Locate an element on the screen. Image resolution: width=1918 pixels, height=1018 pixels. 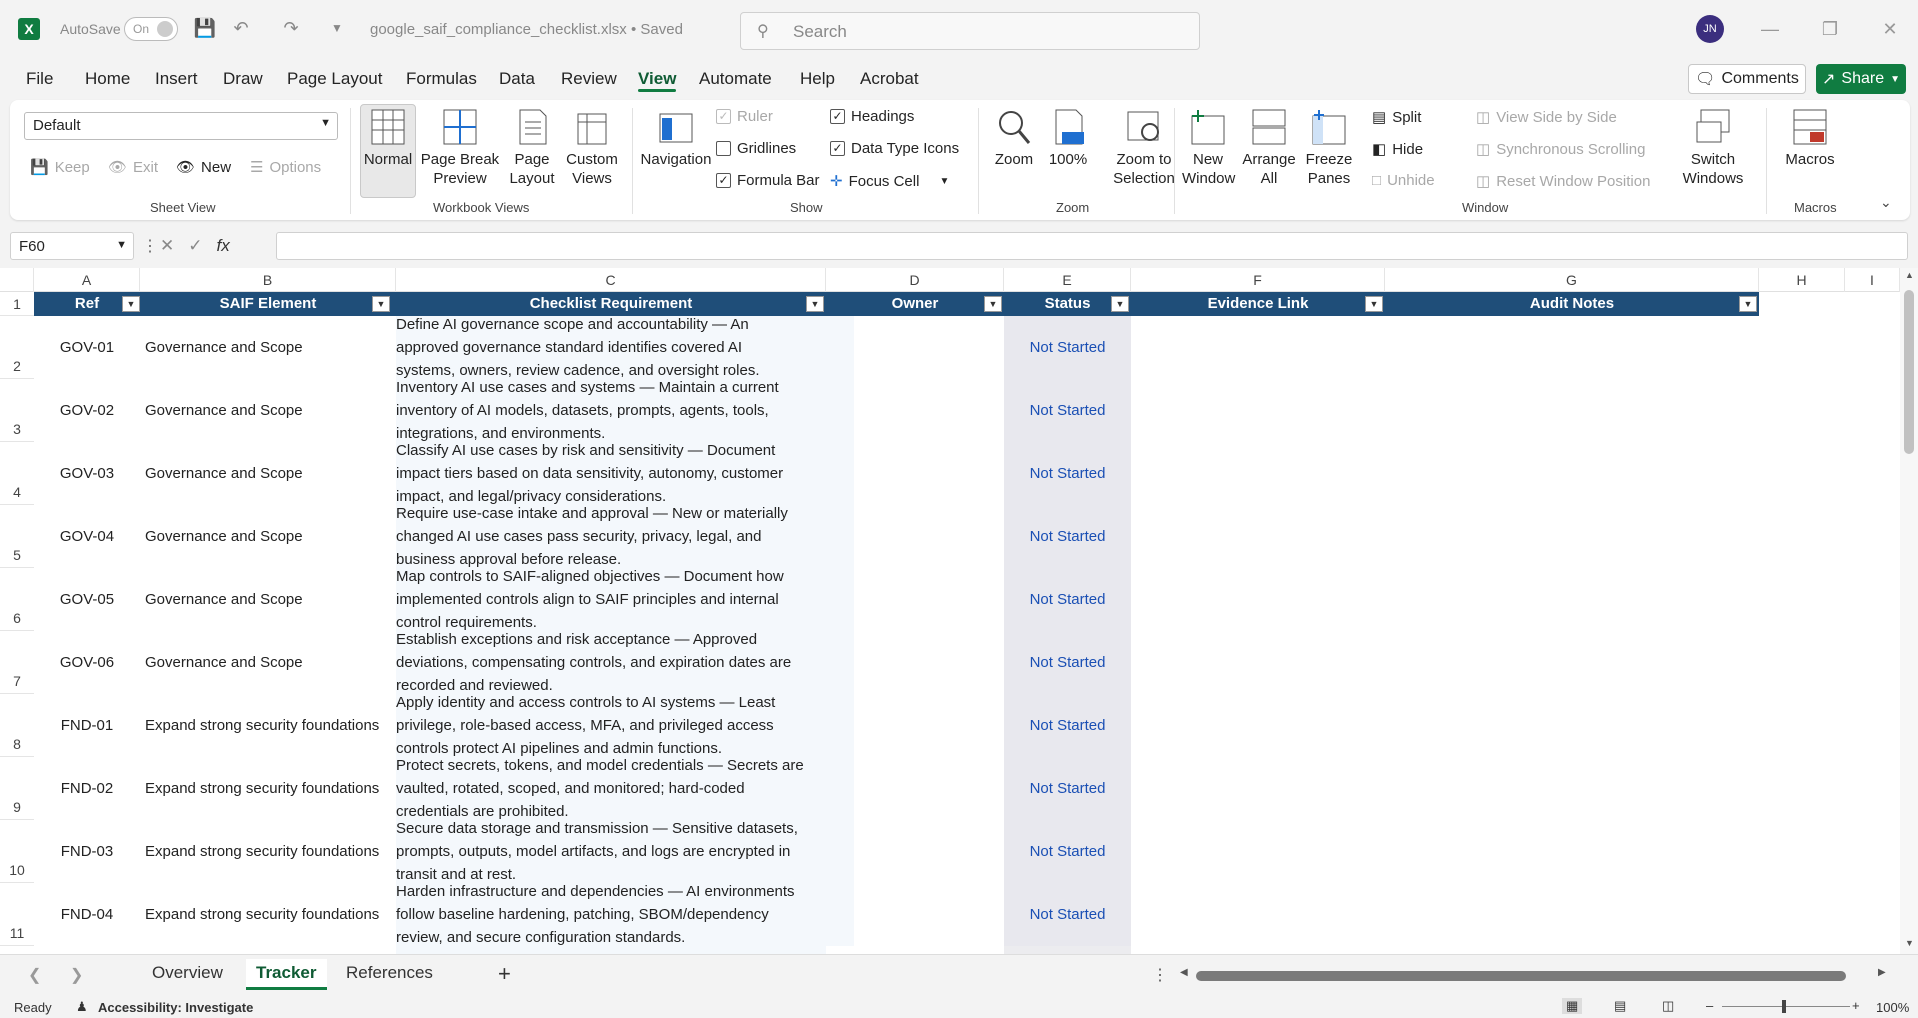
menu-home: Home is located at coordinates (107, 79).